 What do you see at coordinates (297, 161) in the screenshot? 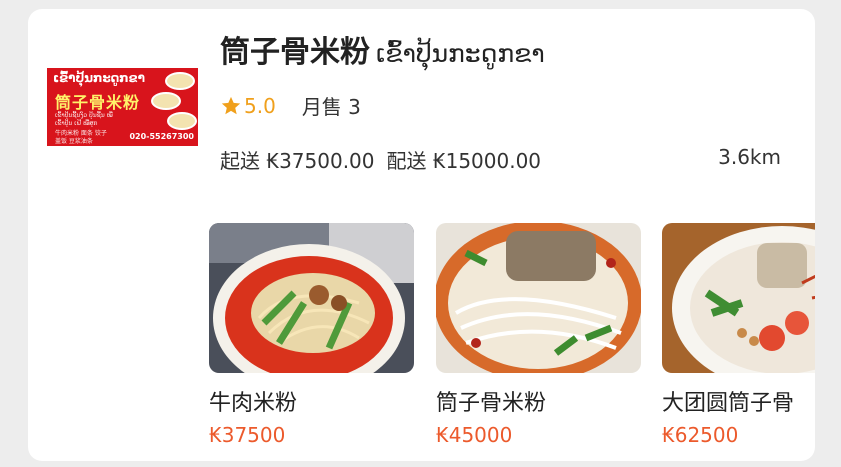
I see `min-order: 起送 ₭37500.00` at bounding box center [297, 161].